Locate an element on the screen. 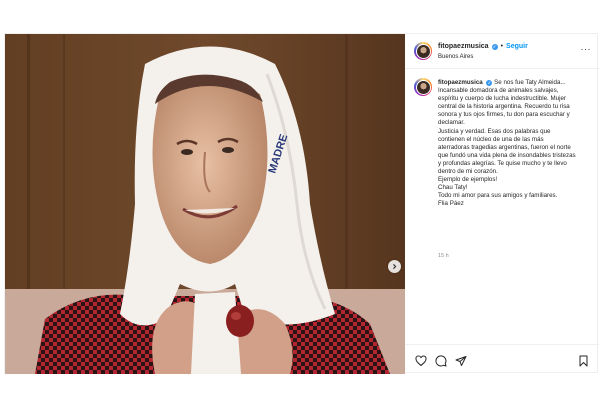  bookmark-icon is located at coordinates (583, 361).